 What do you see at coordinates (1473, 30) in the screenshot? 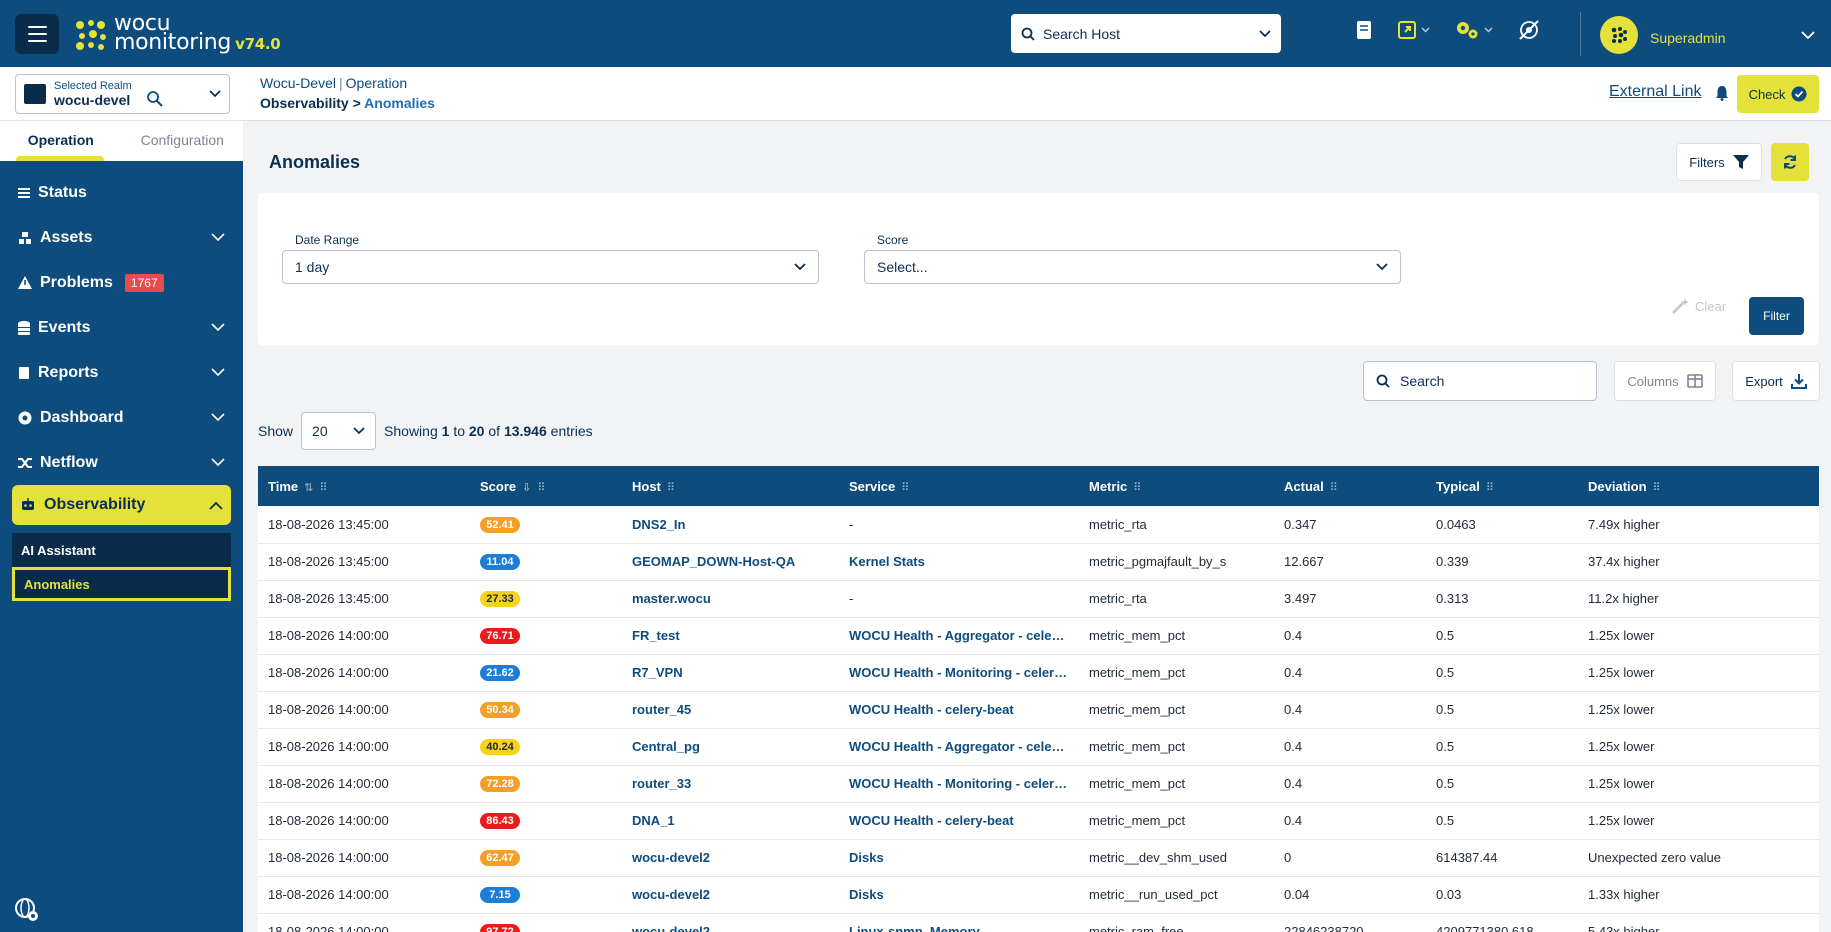
I see `settings-button` at bounding box center [1473, 30].